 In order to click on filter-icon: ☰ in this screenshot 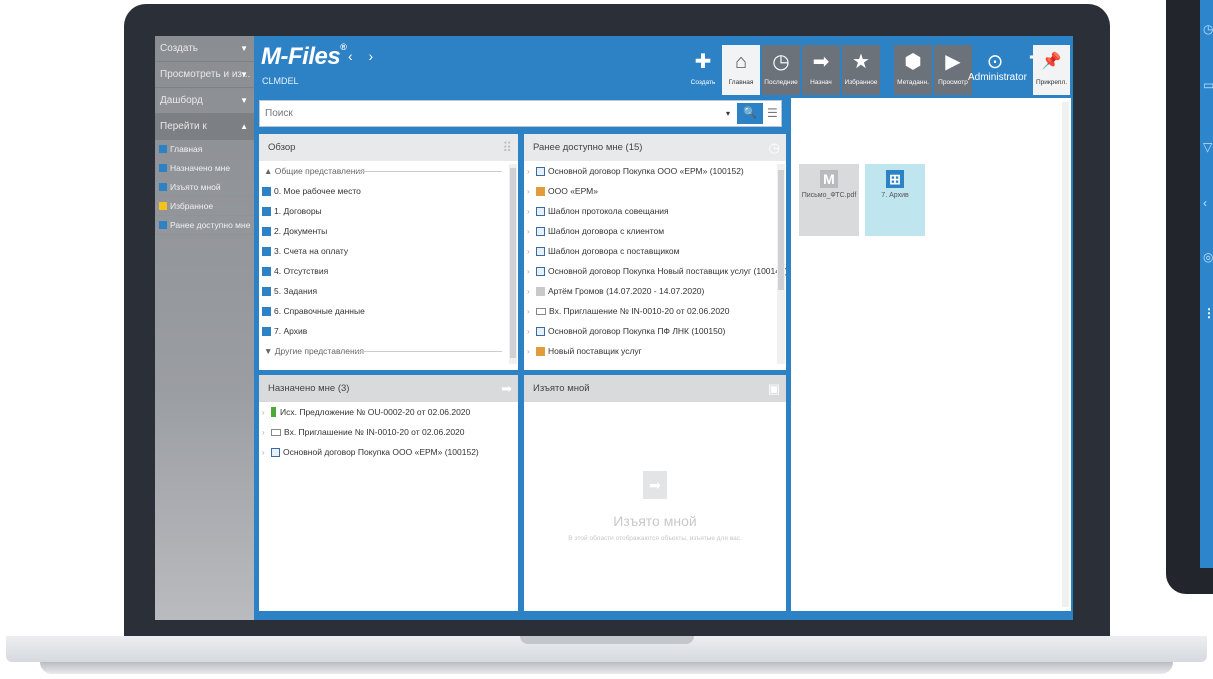, I will do `click(772, 113)`.